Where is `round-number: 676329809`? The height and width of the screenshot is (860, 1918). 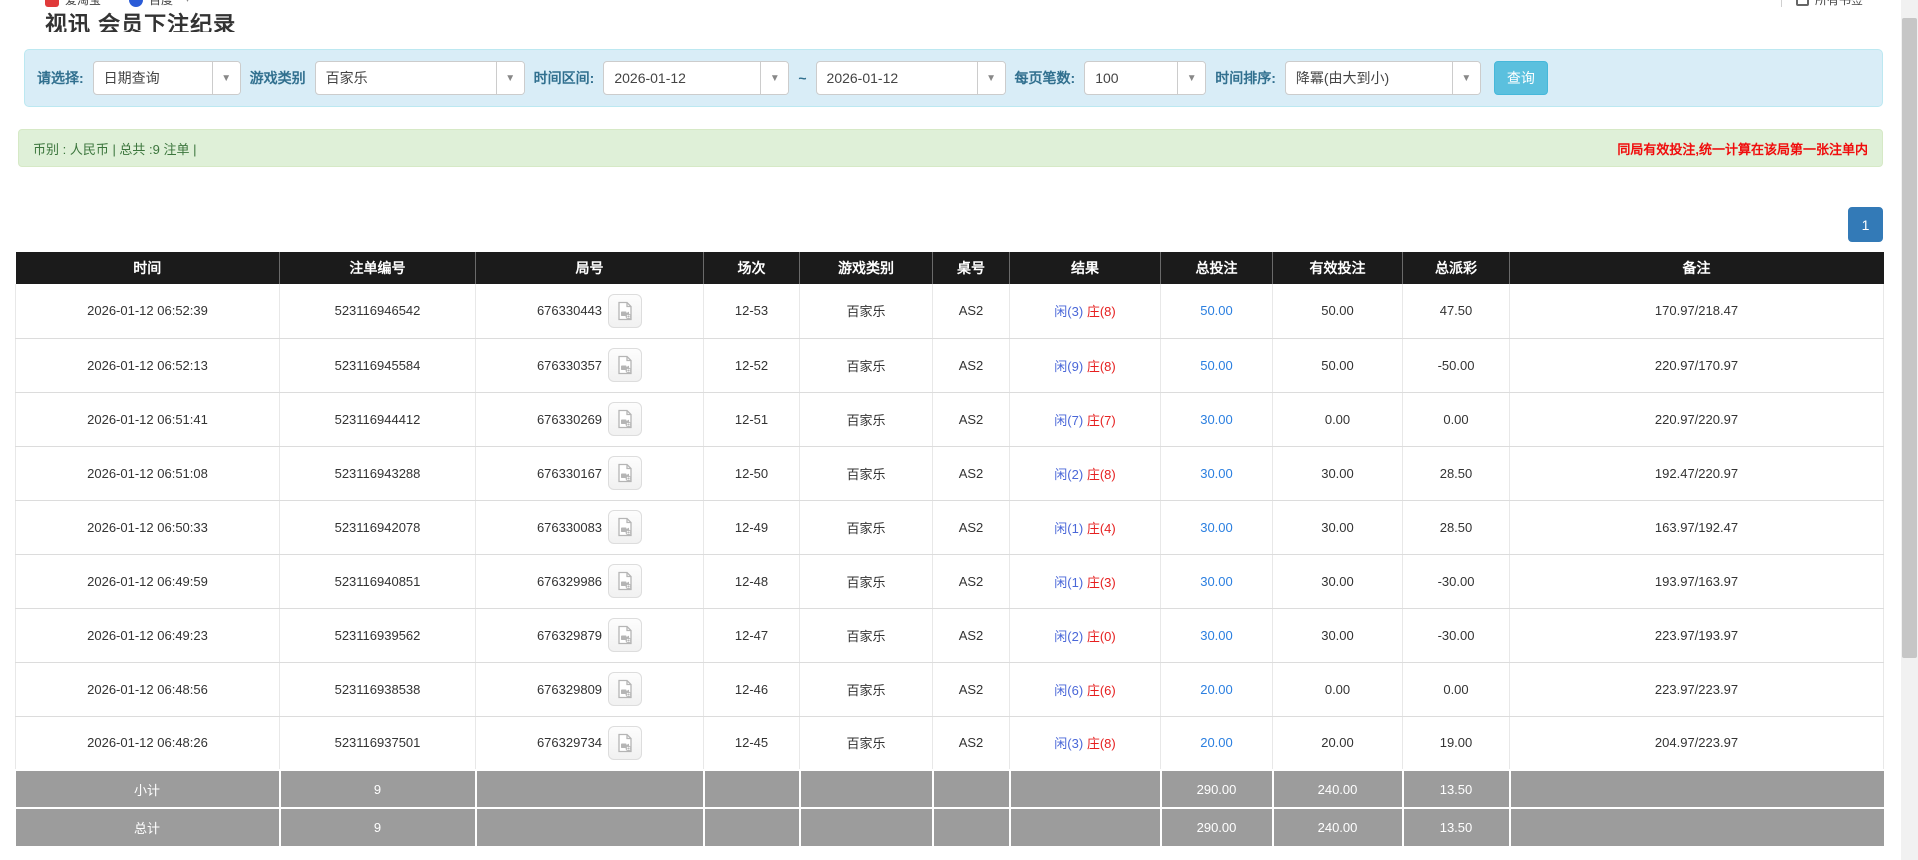 round-number: 676329809 is located at coordinates (569, 689).